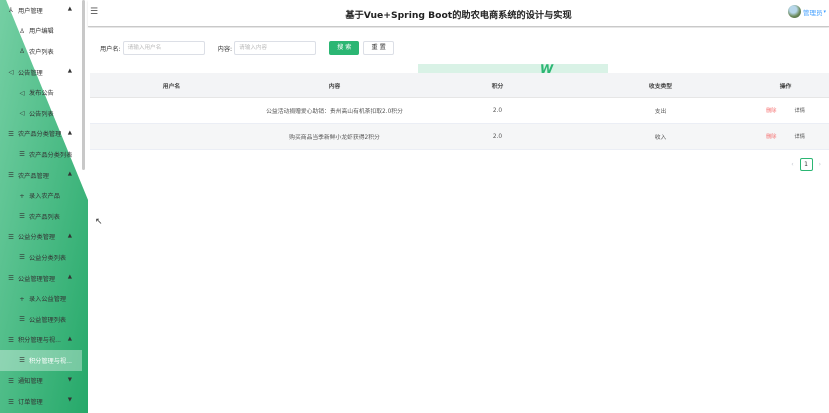  What do you see at coordinates (110, 49) in the screenshot?
I see `username-label: 用户名:` at bounding box center [110, 49].